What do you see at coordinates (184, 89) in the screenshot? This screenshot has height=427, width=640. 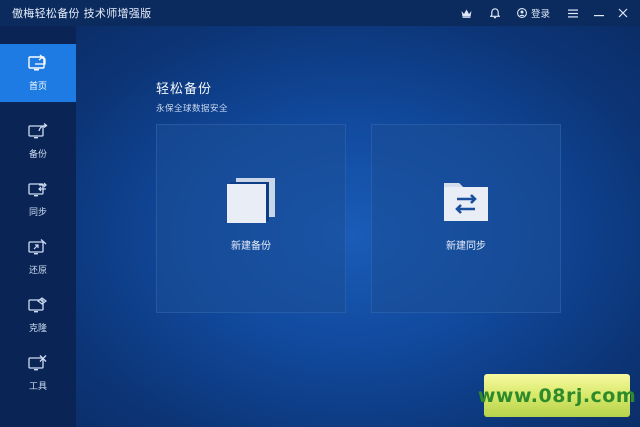 I see `page-title: 轻松备份` at bounding box center [184, 89].